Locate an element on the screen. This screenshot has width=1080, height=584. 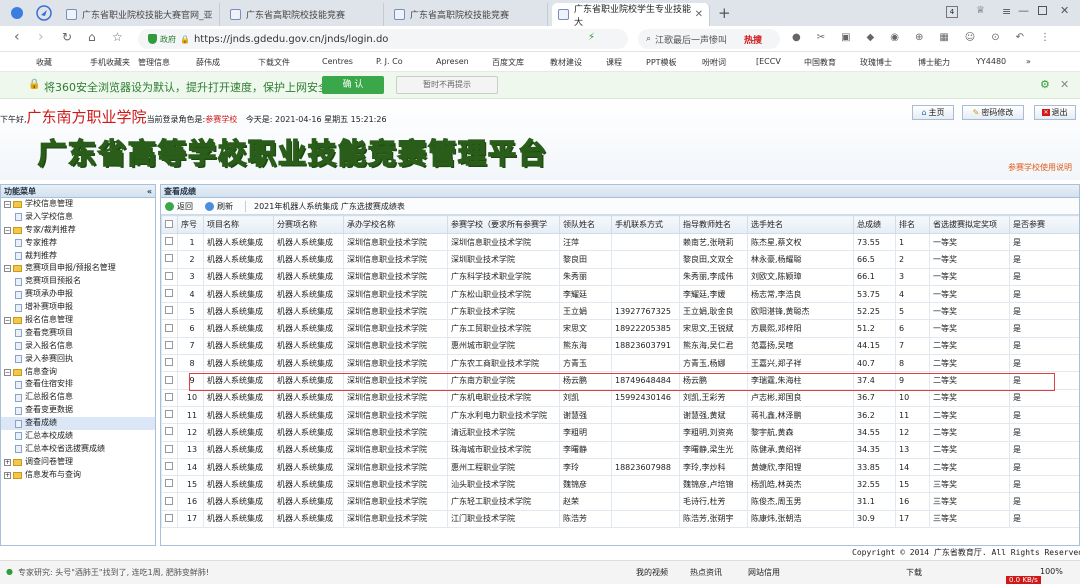
bookmark-item: YY4480 is located at coordinates (991, 61).